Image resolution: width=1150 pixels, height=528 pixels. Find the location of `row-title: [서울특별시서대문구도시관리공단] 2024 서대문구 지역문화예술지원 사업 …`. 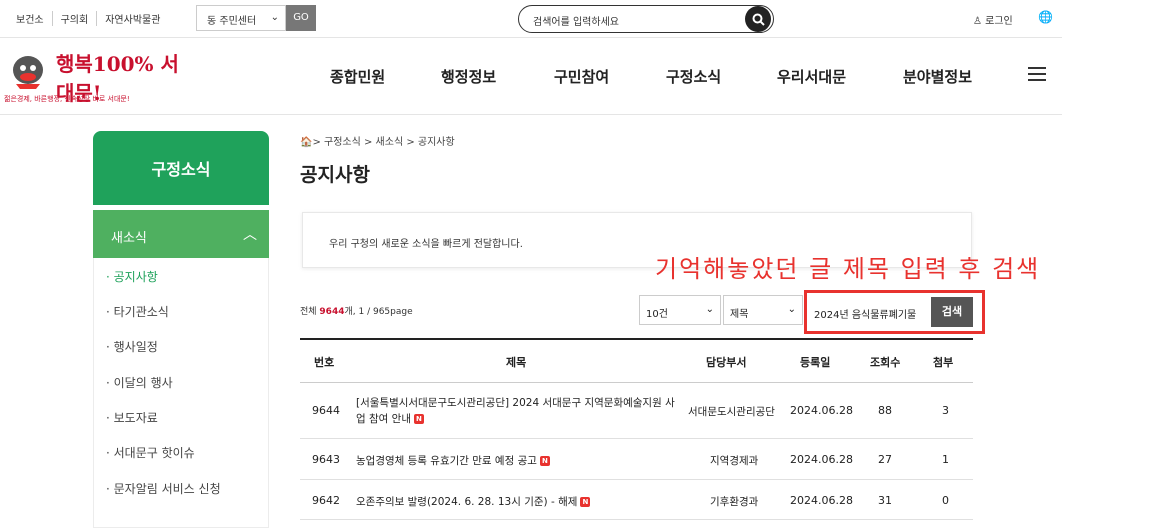

row-title: [서울특별시서대문구도시관리공단] 2024 서대문구 지역문화예술지원 사업 … is located at coordinates (517, 411).